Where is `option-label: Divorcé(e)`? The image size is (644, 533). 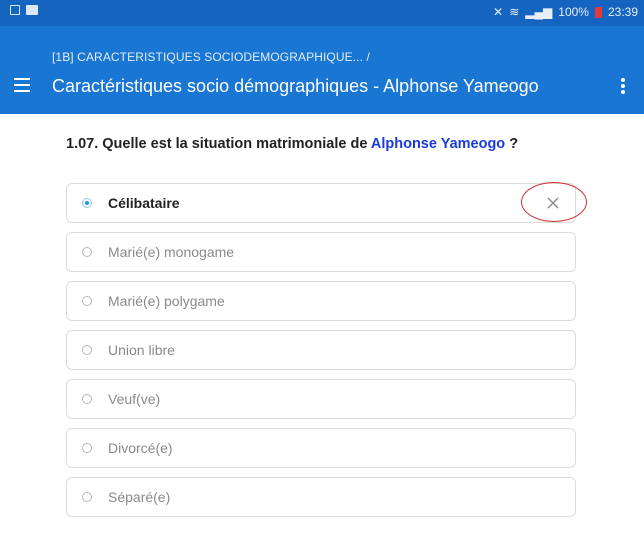
option-label: Divorcé(e) is located at coordinates (140, 448).